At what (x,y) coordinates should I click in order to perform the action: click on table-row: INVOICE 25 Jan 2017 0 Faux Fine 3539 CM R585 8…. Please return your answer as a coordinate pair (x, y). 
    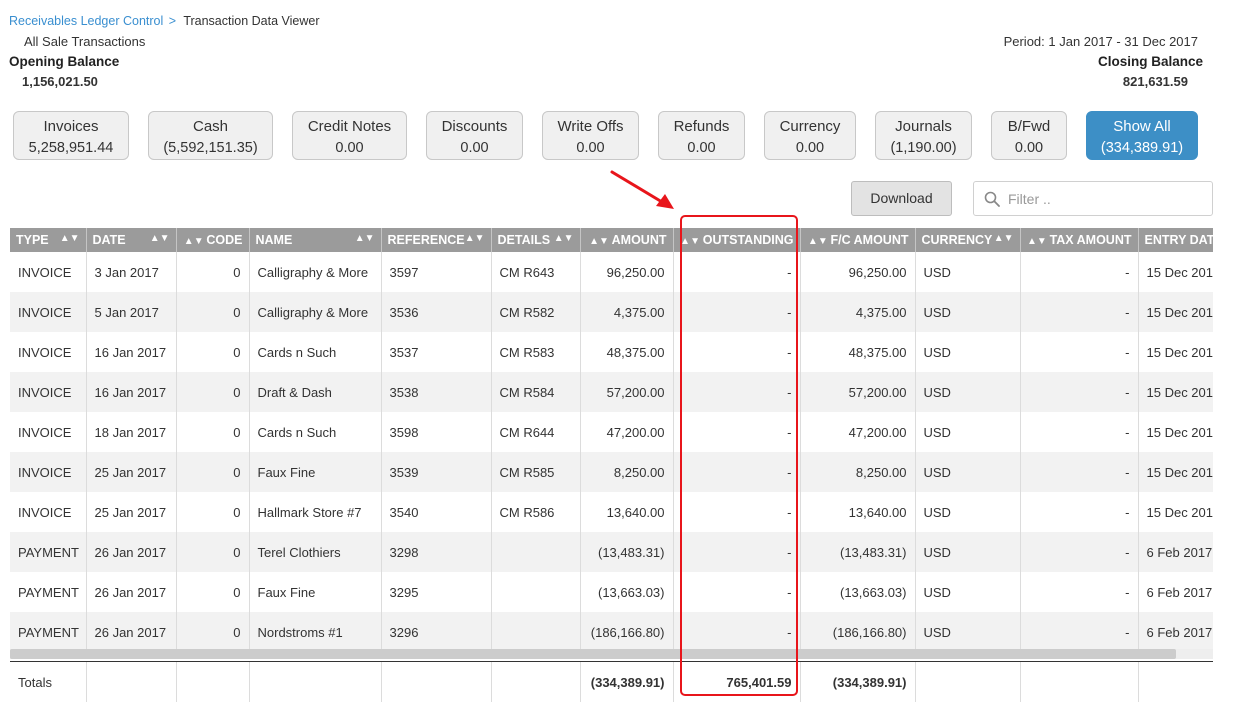
    Looking at the image, I should click on (611, 472).